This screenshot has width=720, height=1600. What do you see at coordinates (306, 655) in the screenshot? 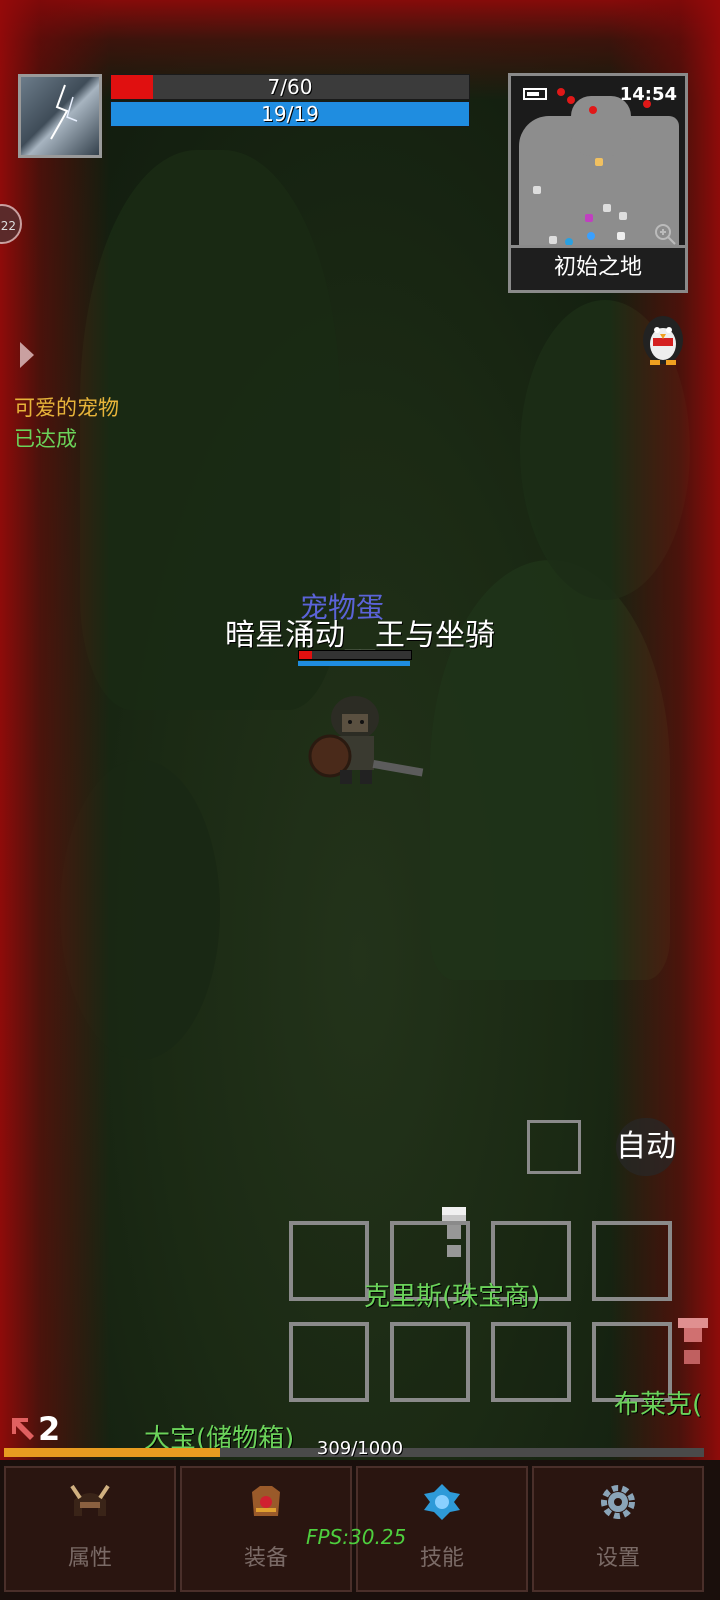
I see `player-overhead-hp-fill` at bounding box center [306, 655].